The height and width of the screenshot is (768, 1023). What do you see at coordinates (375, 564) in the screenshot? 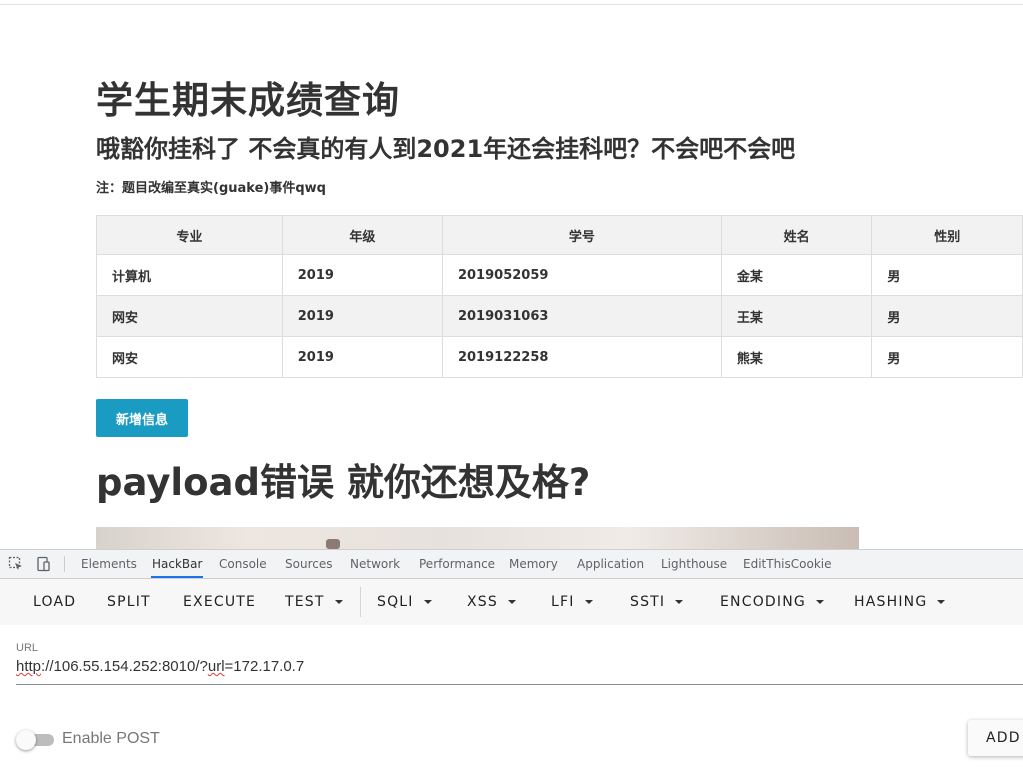
I see `tab-network: Network` at bounding box center [375, 564].